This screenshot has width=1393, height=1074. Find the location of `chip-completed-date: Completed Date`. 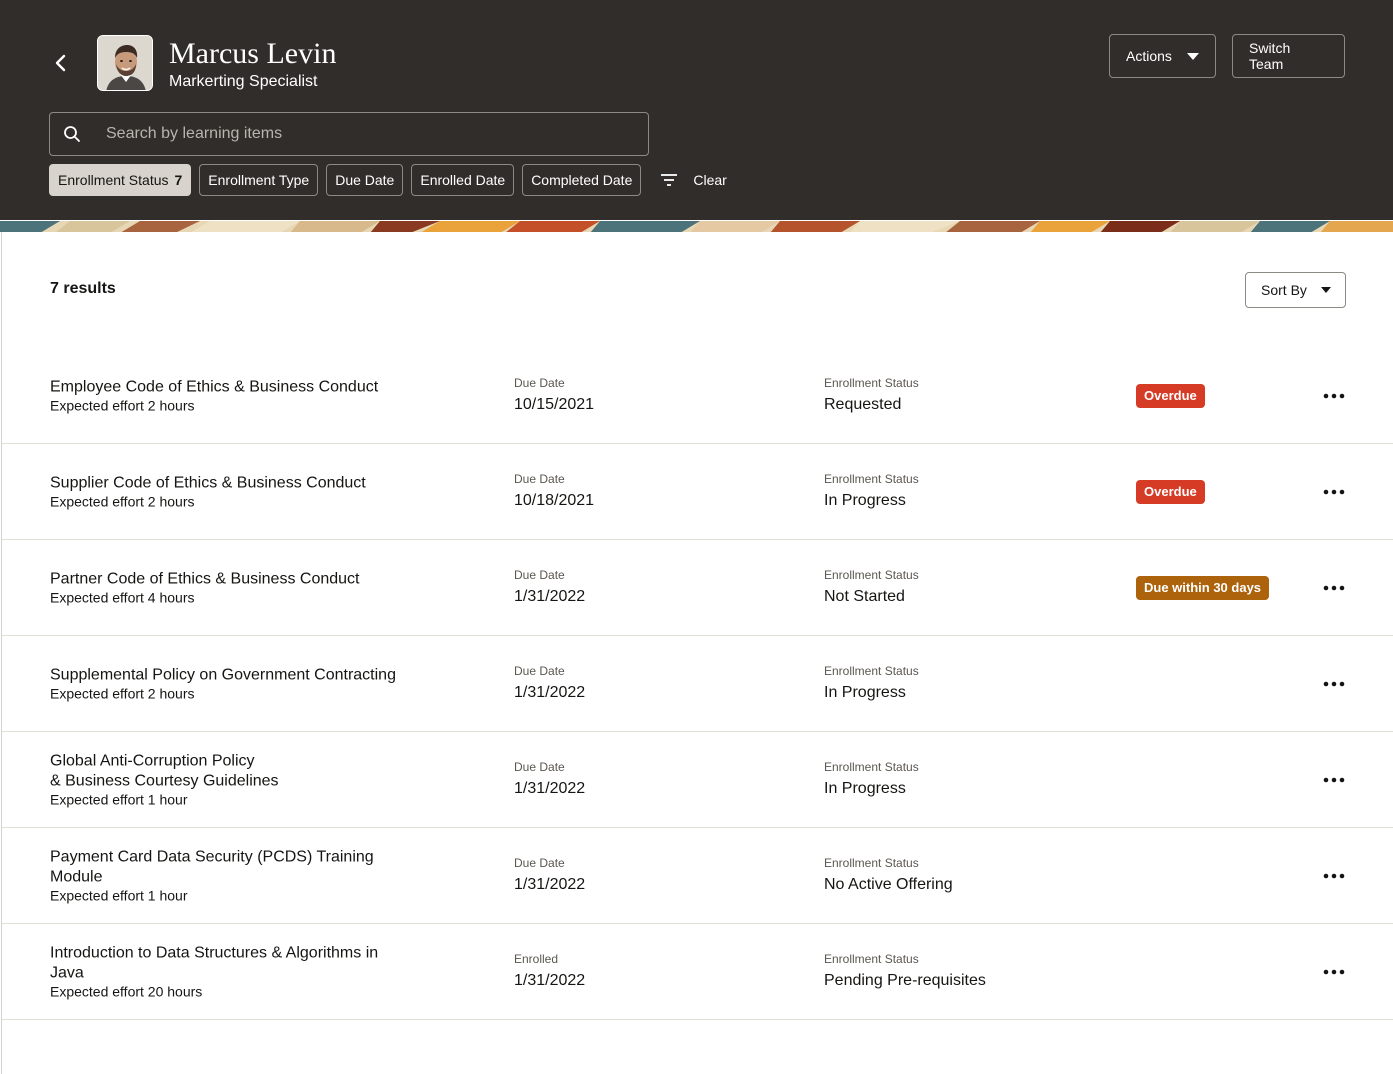

chip-completed-date: Completed Date is located at coordinates (582, 180).